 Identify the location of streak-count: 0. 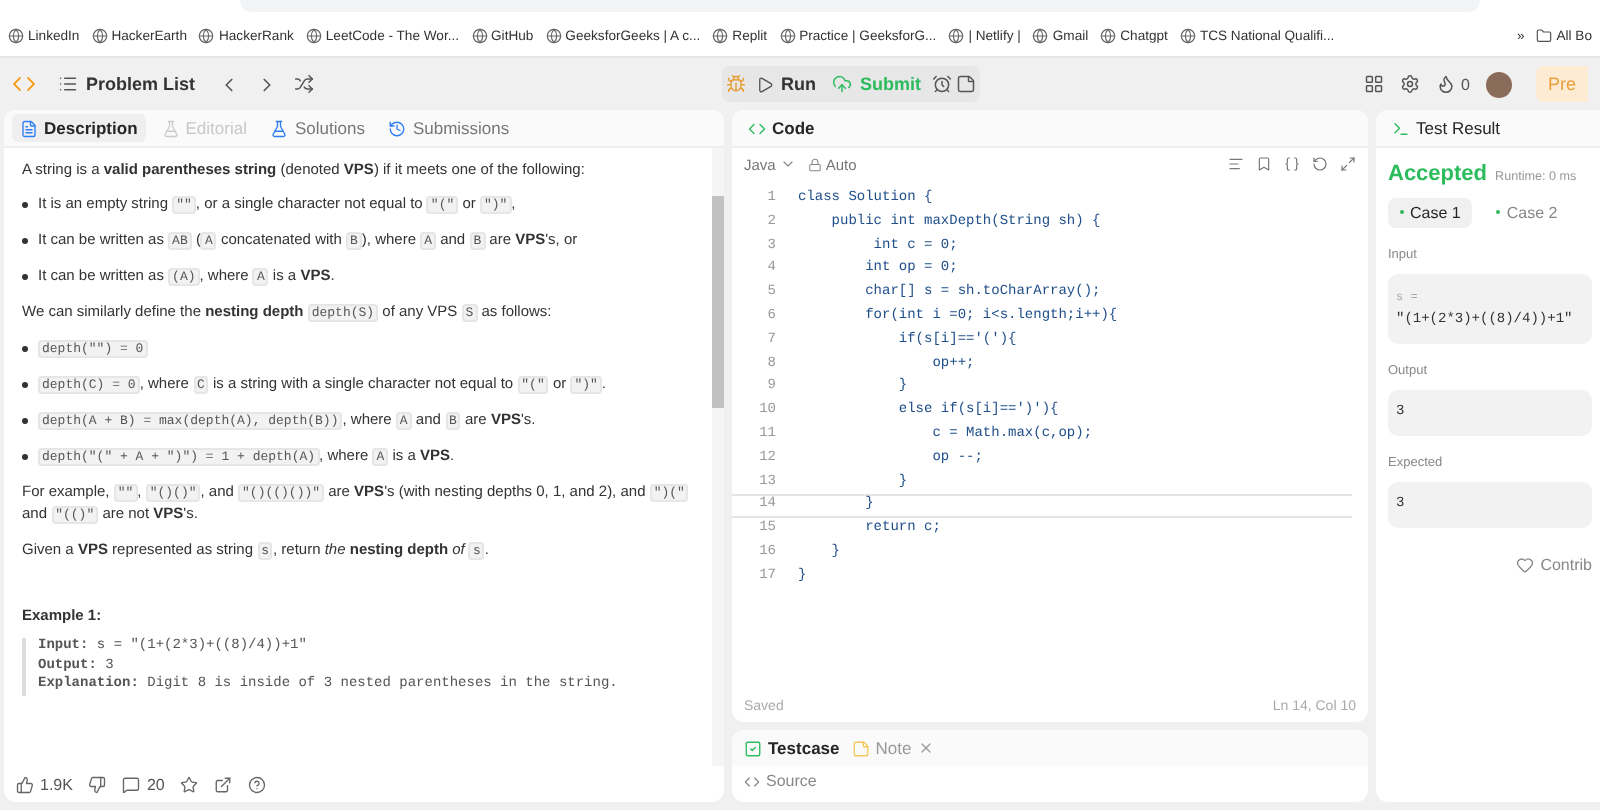
(1465, 84).